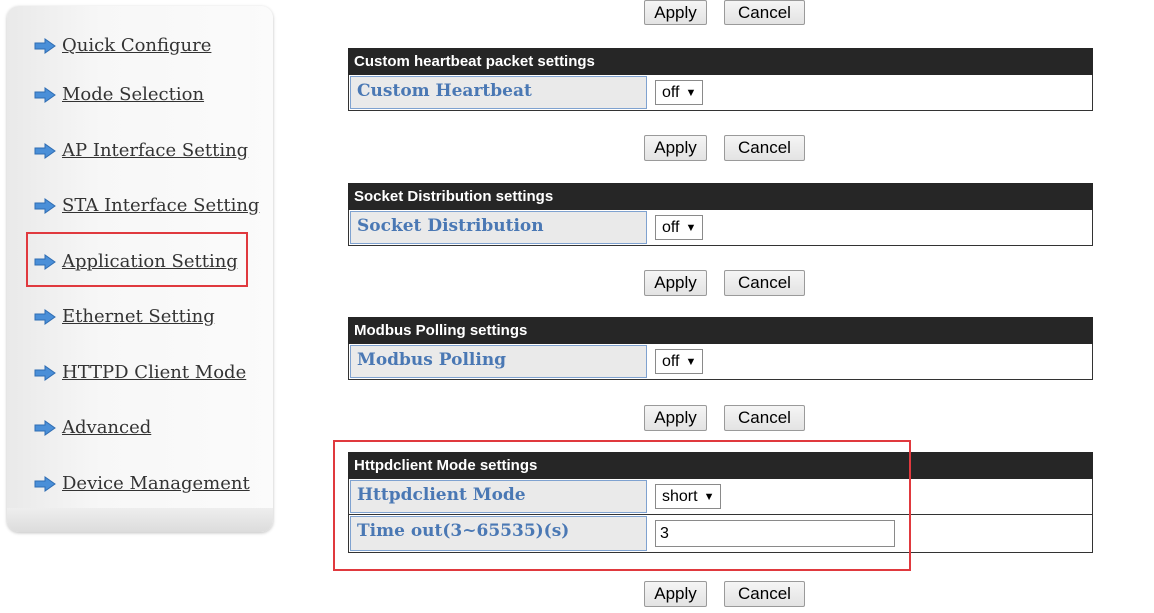 This screenshot has width=1154, height=613. I want to click on setting-row: Custom Heartbeat off ▼, so click(720, 93).